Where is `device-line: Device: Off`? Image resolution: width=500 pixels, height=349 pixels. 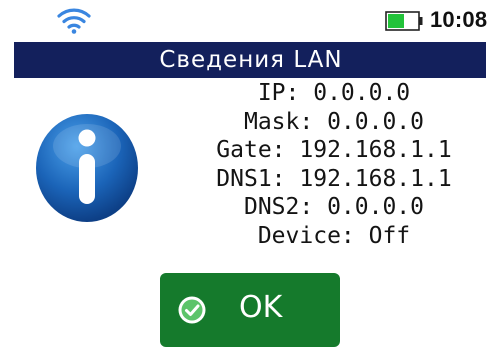
device-line: Device: Off is located at coordinates (334, 235).